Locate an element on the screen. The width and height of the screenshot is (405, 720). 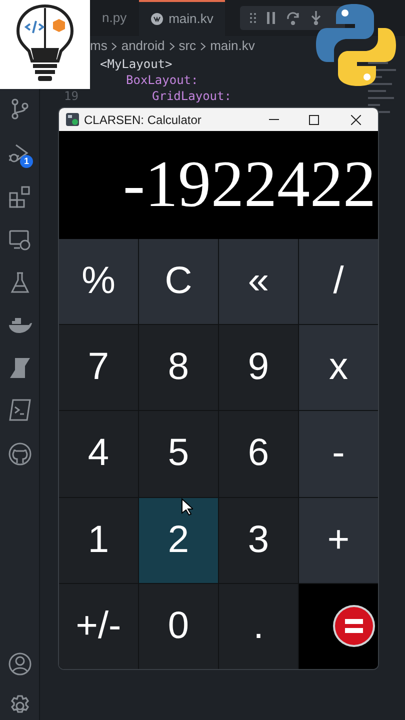
calculator-key: « is located at coordinates (258, 281).